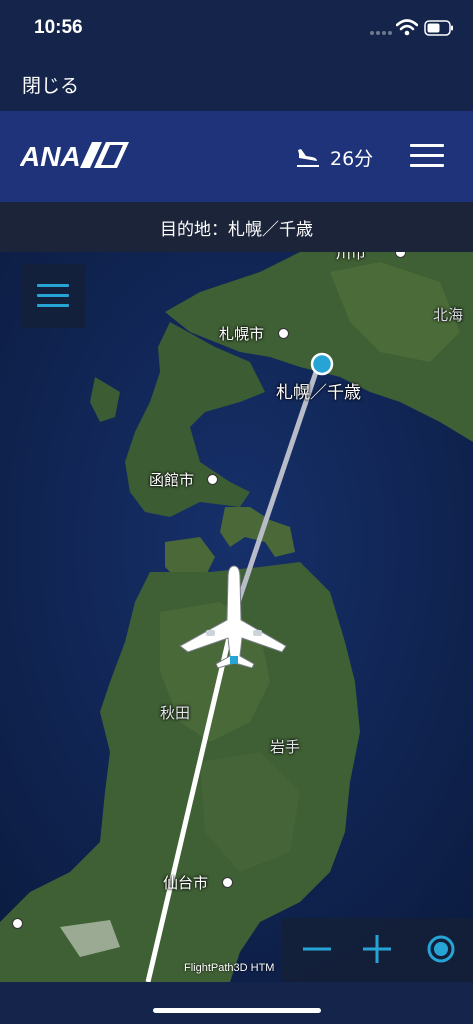  Describe the element at coordinates (308, 158) in the screenshot. I see `airplane-landing-icon` at that location.